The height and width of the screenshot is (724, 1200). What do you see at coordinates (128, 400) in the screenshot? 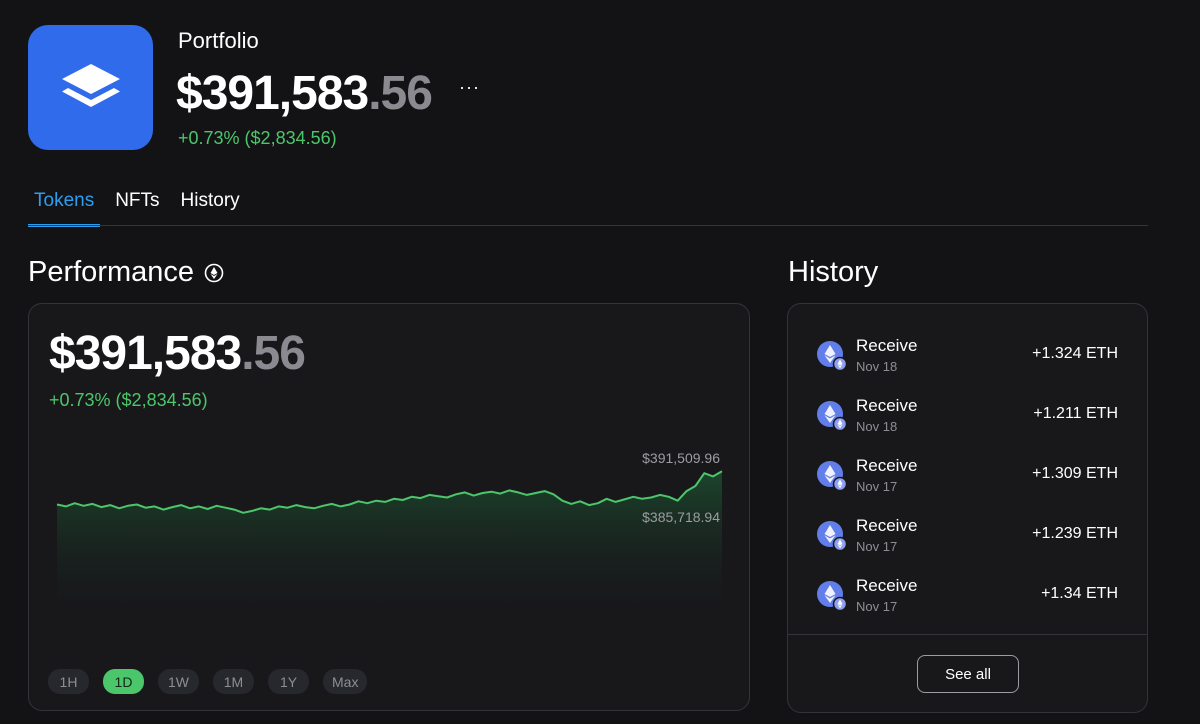
I see `performance-change: +0.73% ($2,834.56)` at bounding box center [128, 400].